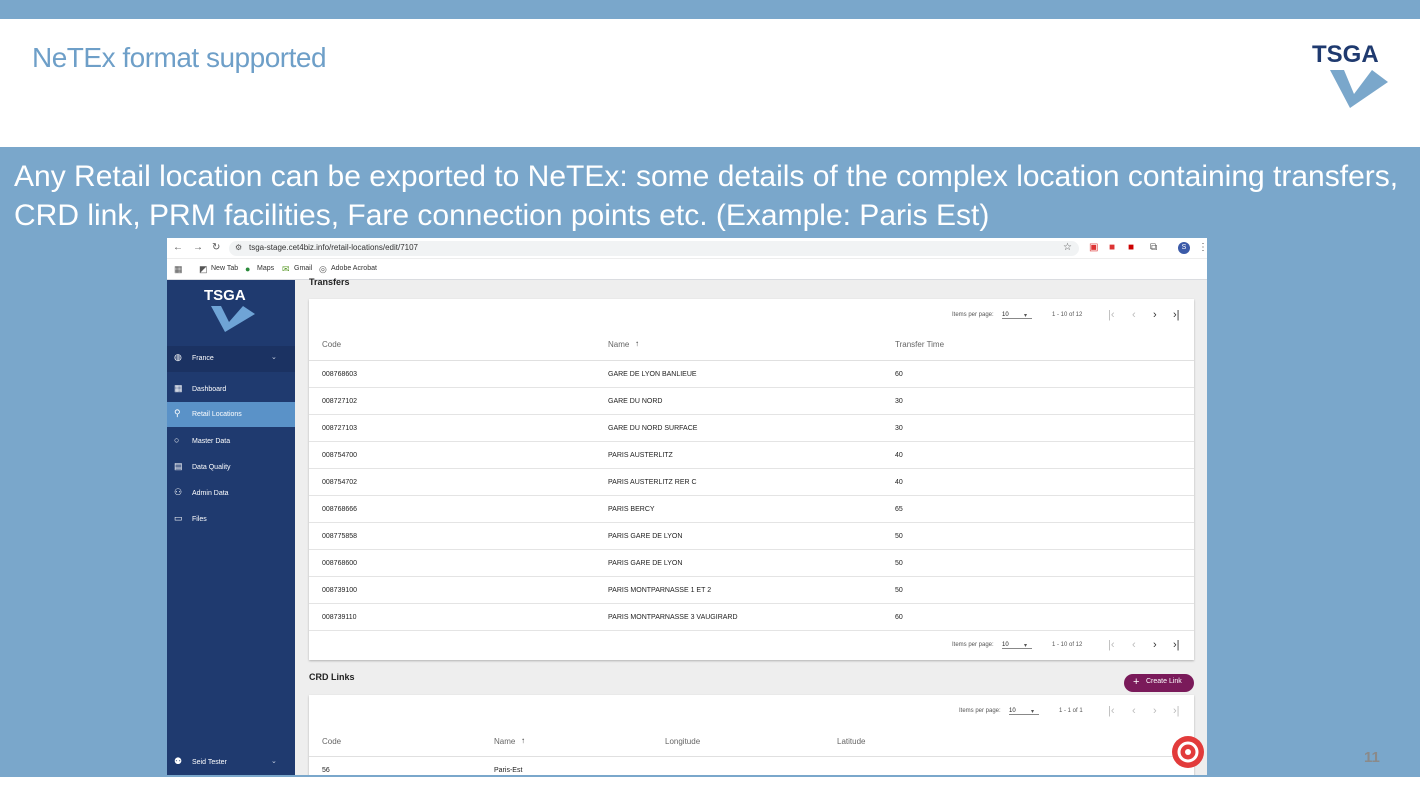 The width and height of the screenshot is (1420, 799). Describe the element at coordinates (231, 359) in the screenshot. I see `country-selector: ◍ France ⌄` at that location.